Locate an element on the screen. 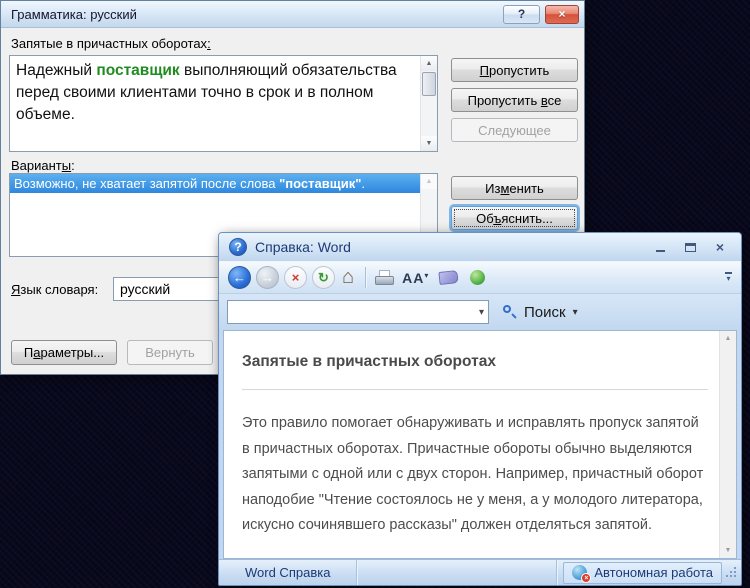 This screenshot has width=750, height=588. scrollbar-thumb is located at coordinates (429, 84).